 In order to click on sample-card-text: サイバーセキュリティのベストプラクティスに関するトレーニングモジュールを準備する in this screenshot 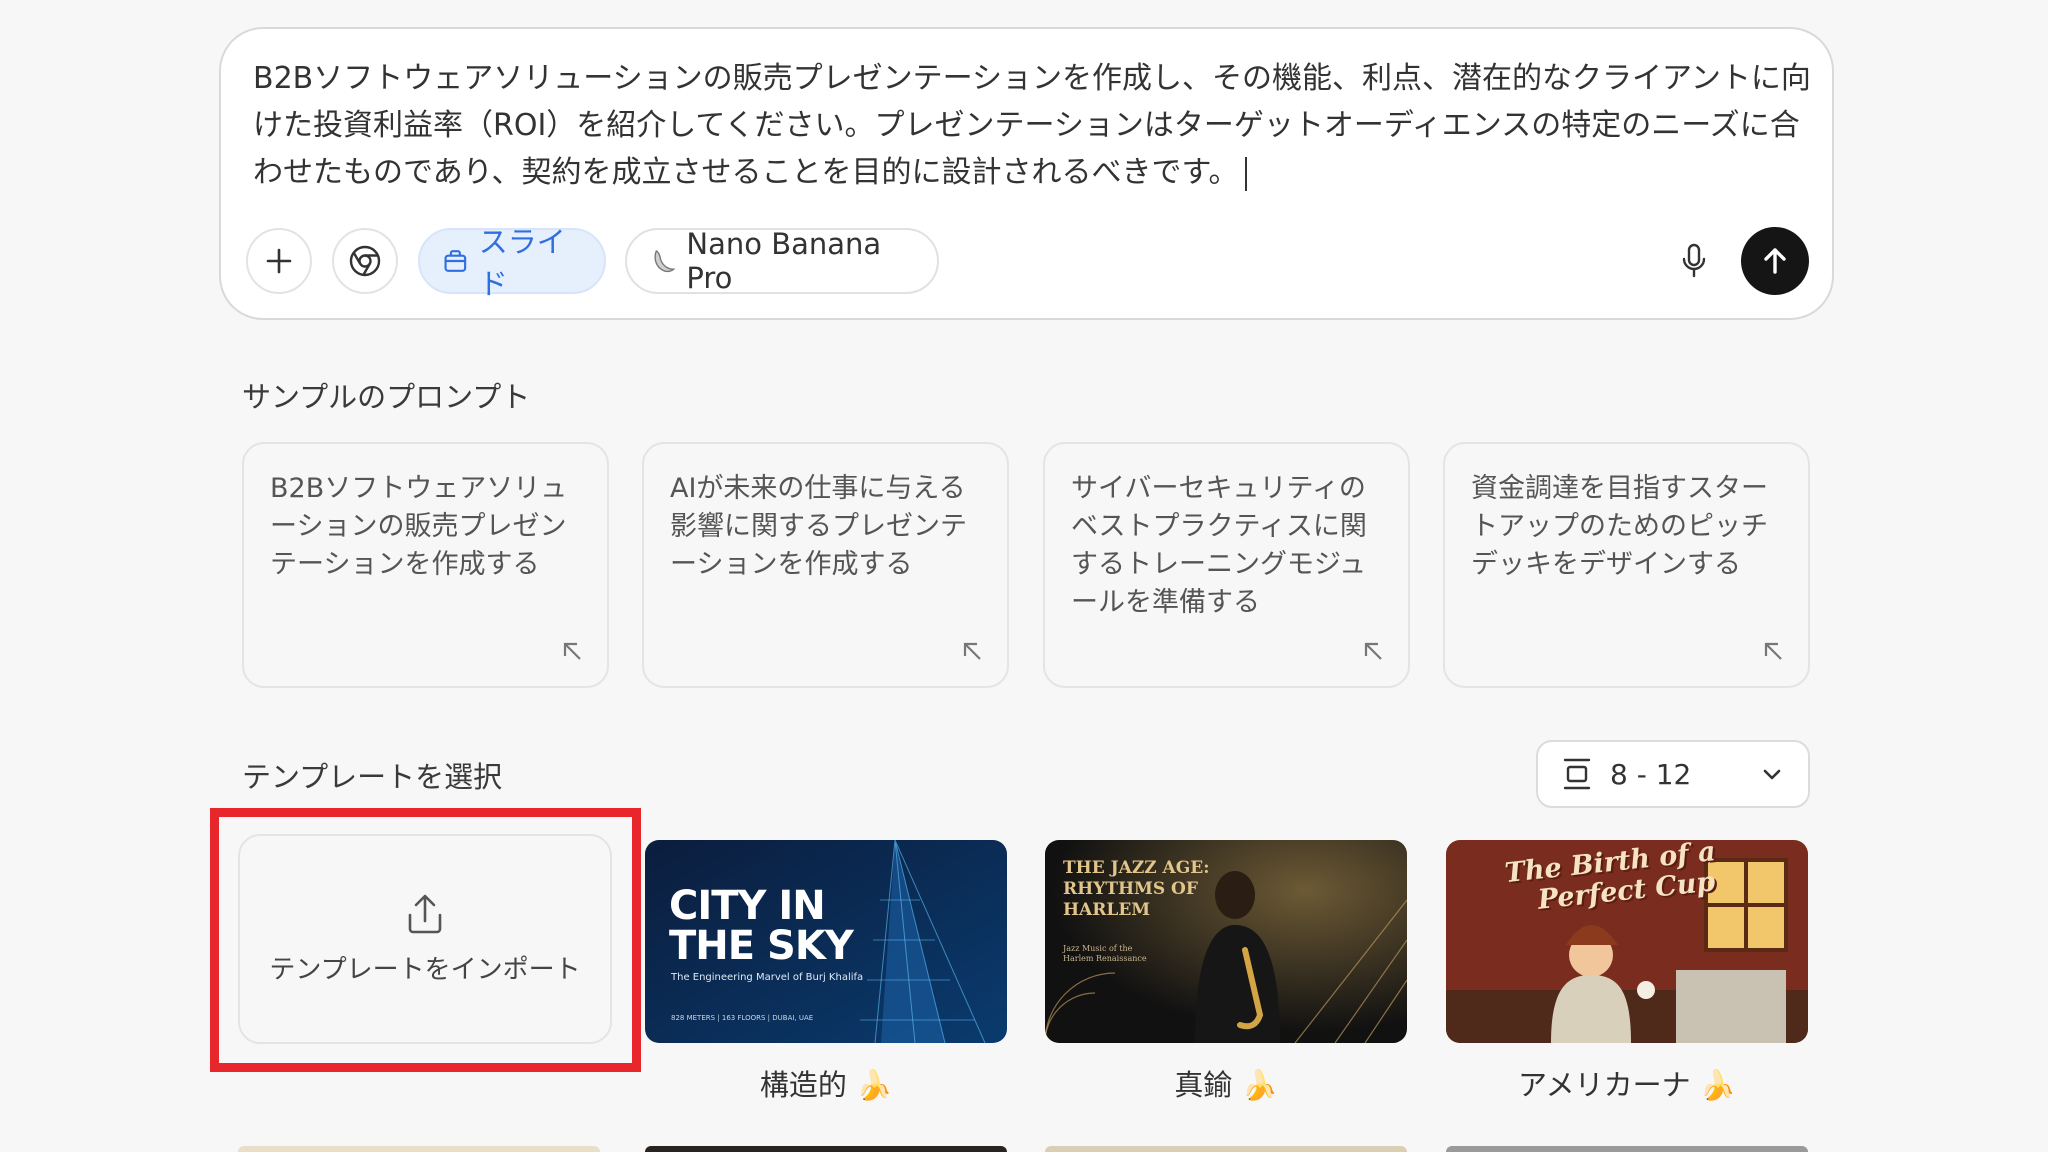, I will do `click(1219, 545)`.